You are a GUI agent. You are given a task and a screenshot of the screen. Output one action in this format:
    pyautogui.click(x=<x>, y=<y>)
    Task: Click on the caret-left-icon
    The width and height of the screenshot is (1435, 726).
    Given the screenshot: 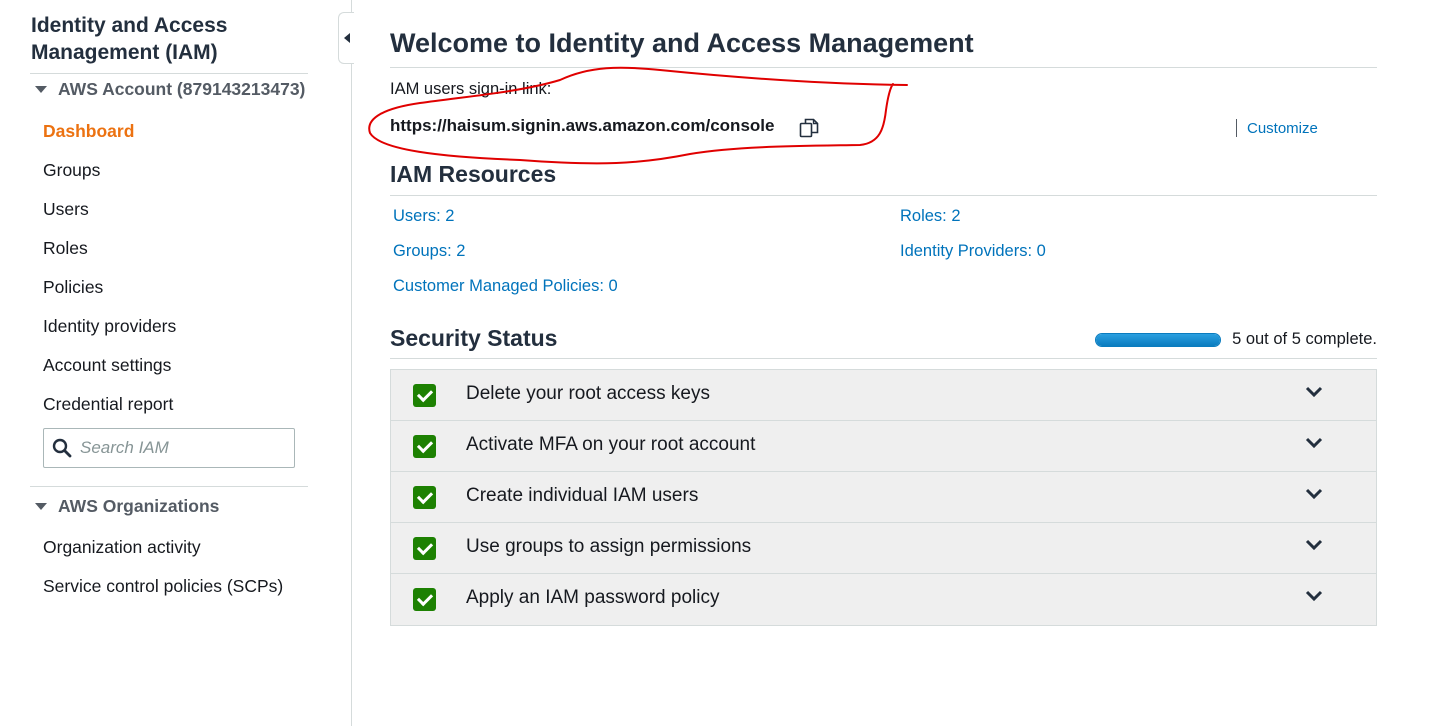 What is the action you would take?
    pyautogui.click(x=346, y=38)
    